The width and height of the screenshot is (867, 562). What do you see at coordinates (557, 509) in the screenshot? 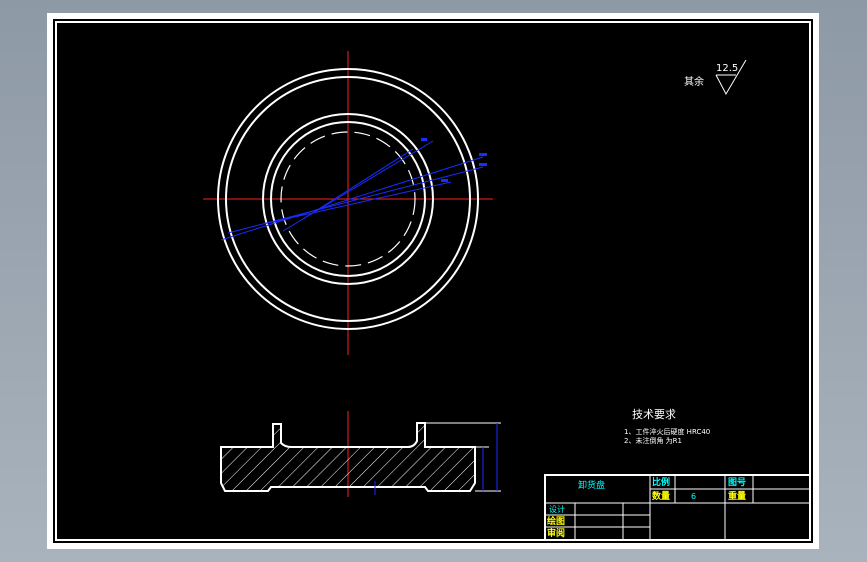
I see `design-label: 设计` at bounding box center [557, 509].